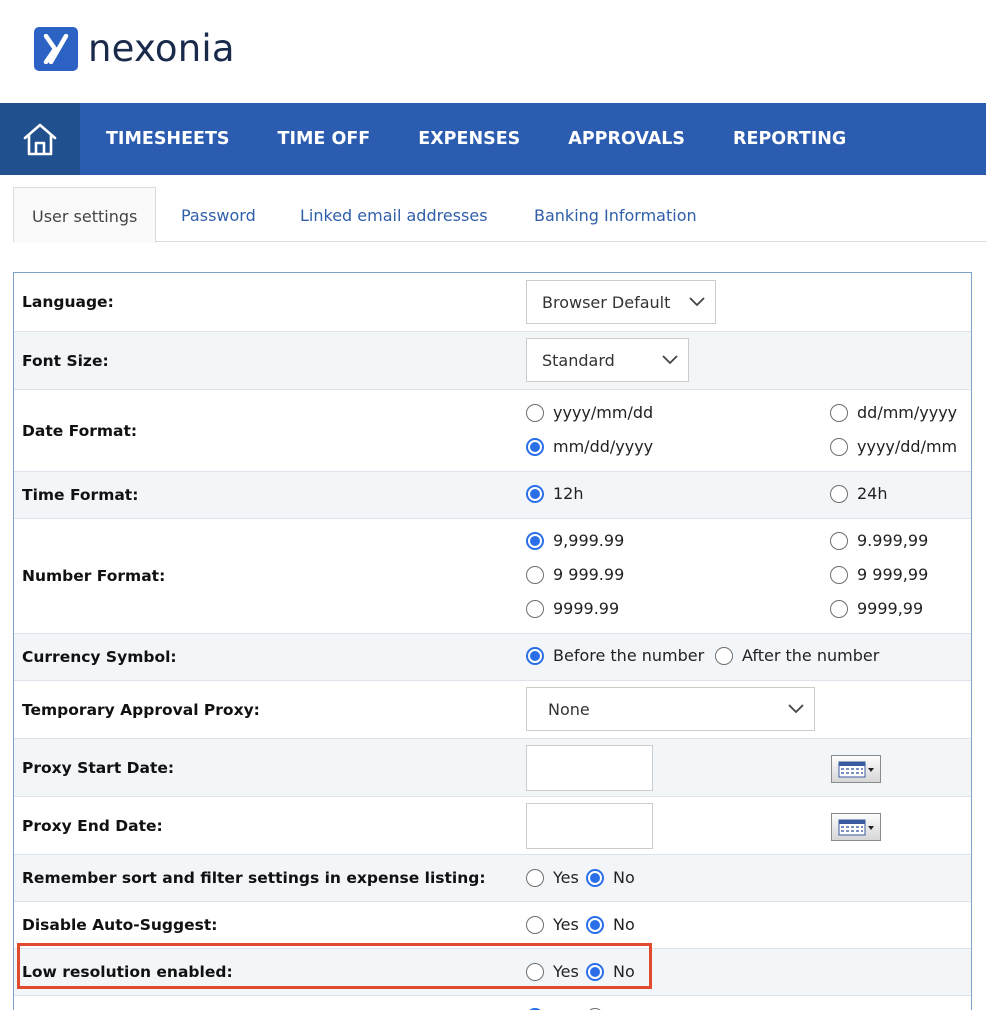 The height and width of the screenshot is (1010, 986). I want to click on number-format-option: 9 999,99, so click(879, 574).